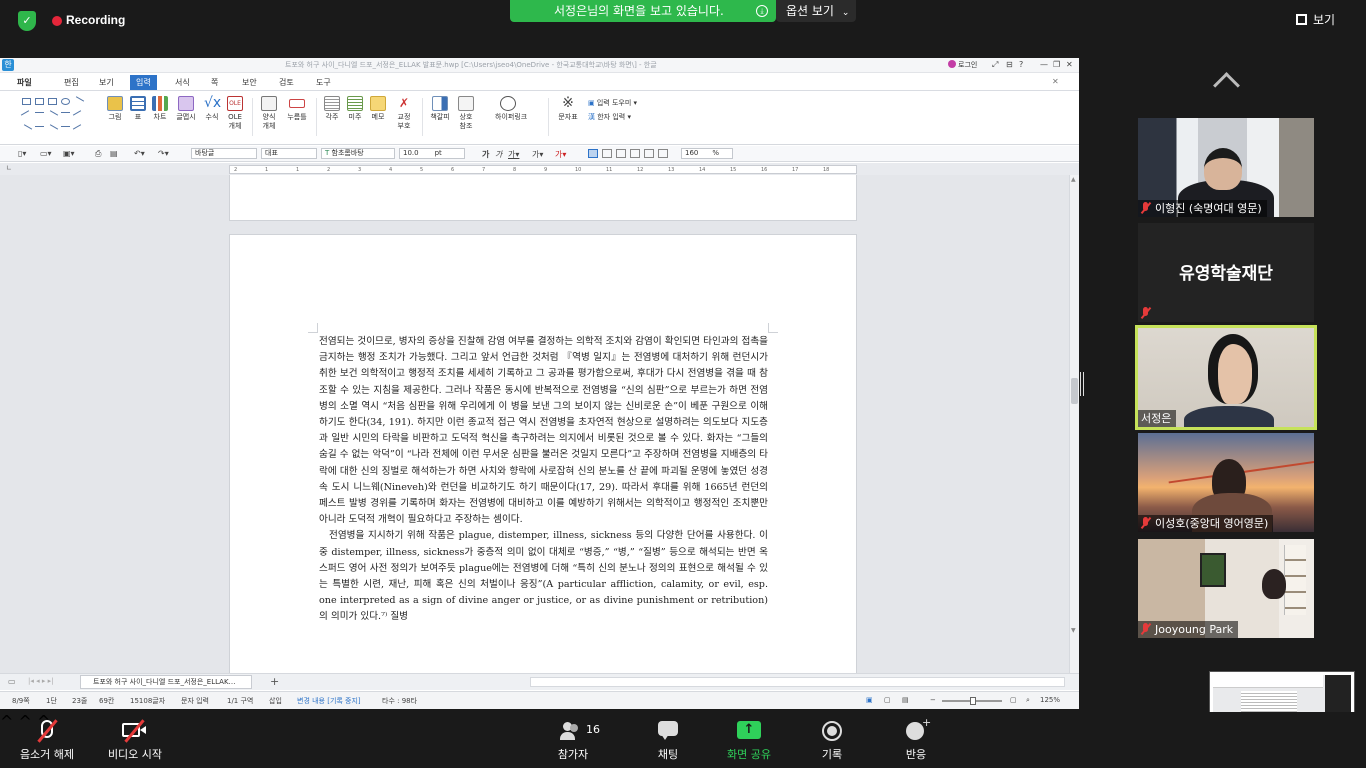 This screenshot has width=1366, height=768. I want to click on participants-button: 16 참가자, so click(574, 741).